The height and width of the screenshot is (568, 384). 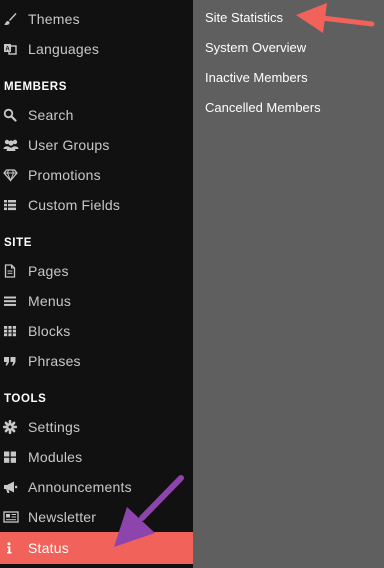 I want to click on sidebar-item-label: Search, so click(x=51, y=115).